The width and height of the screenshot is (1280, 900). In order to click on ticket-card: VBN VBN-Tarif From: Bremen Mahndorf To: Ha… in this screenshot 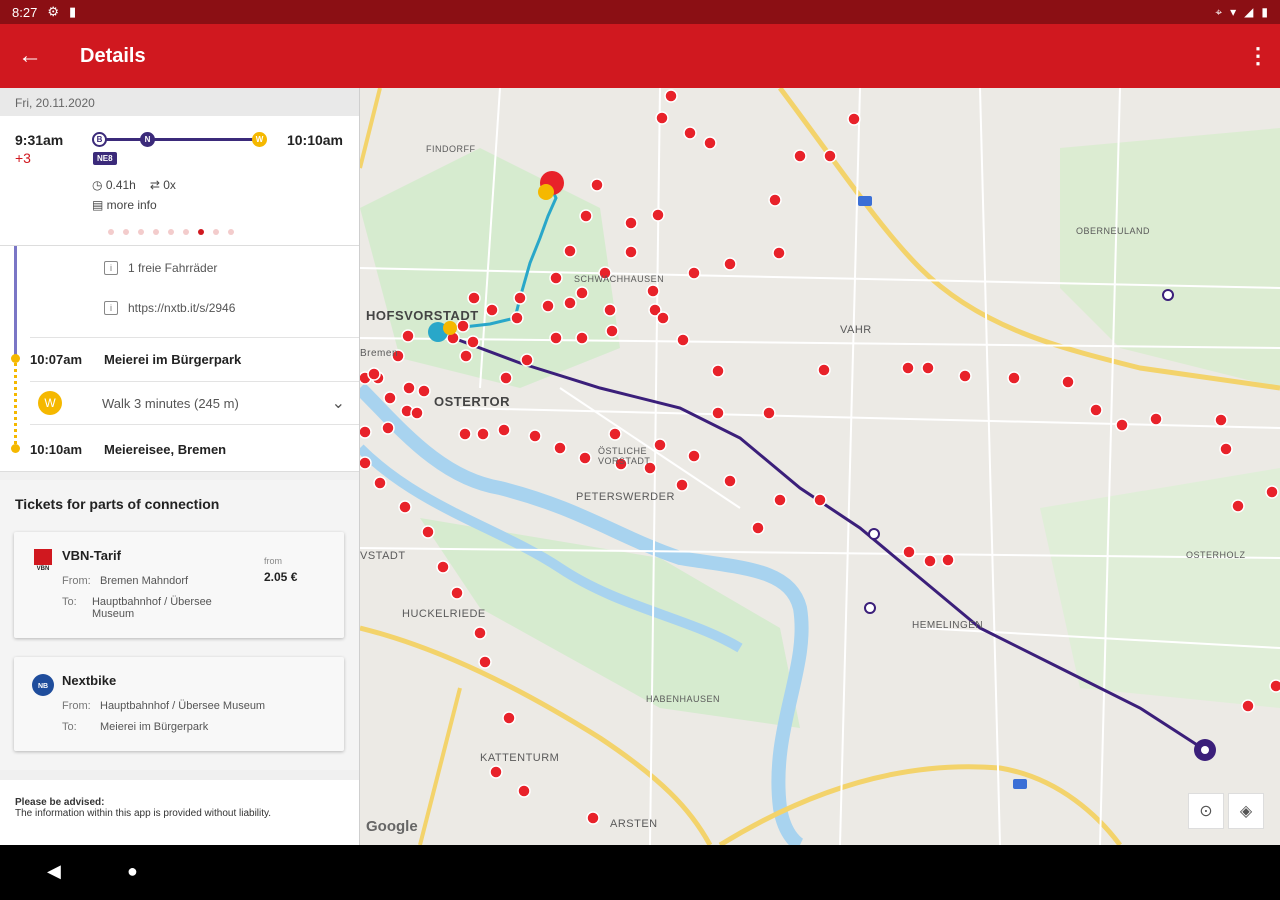, I will do `click(179, 585)`.